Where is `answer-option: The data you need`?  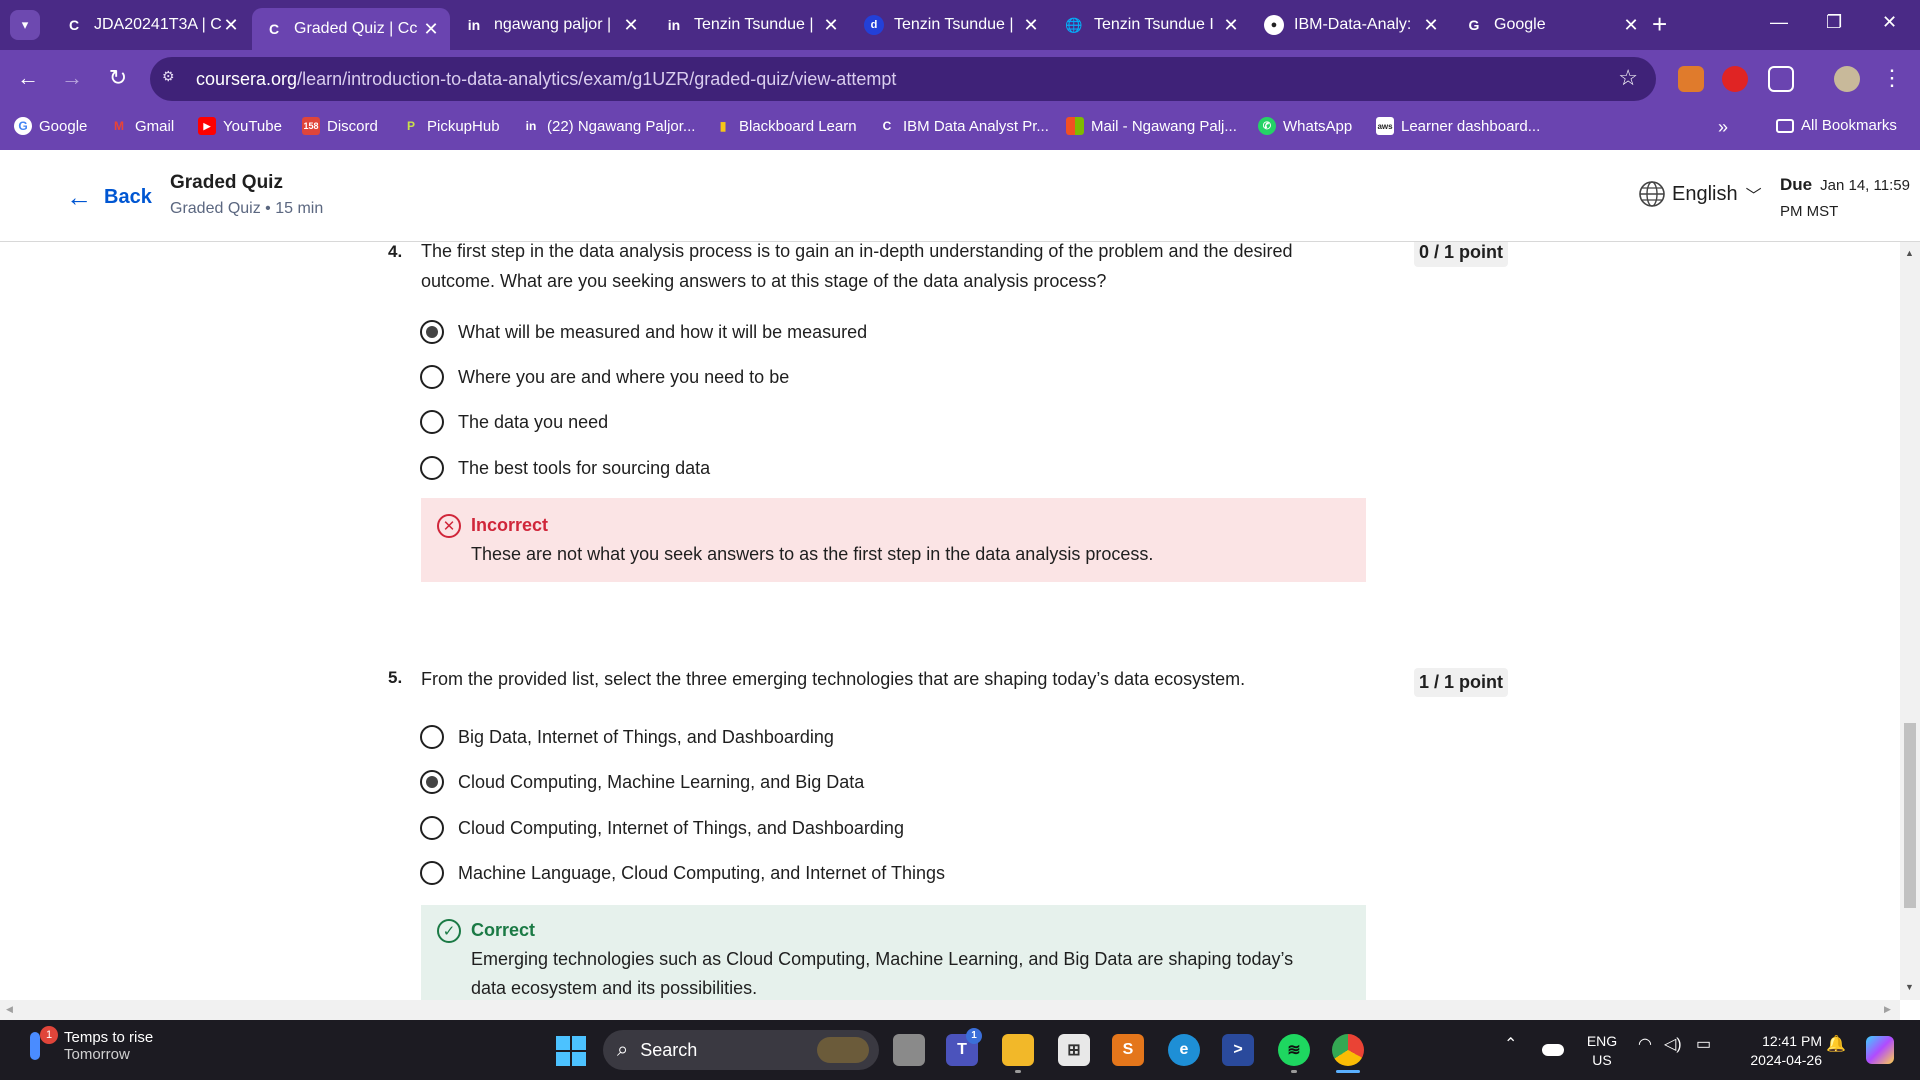 answer-option: The data you need is located at coordinates (514, 422).